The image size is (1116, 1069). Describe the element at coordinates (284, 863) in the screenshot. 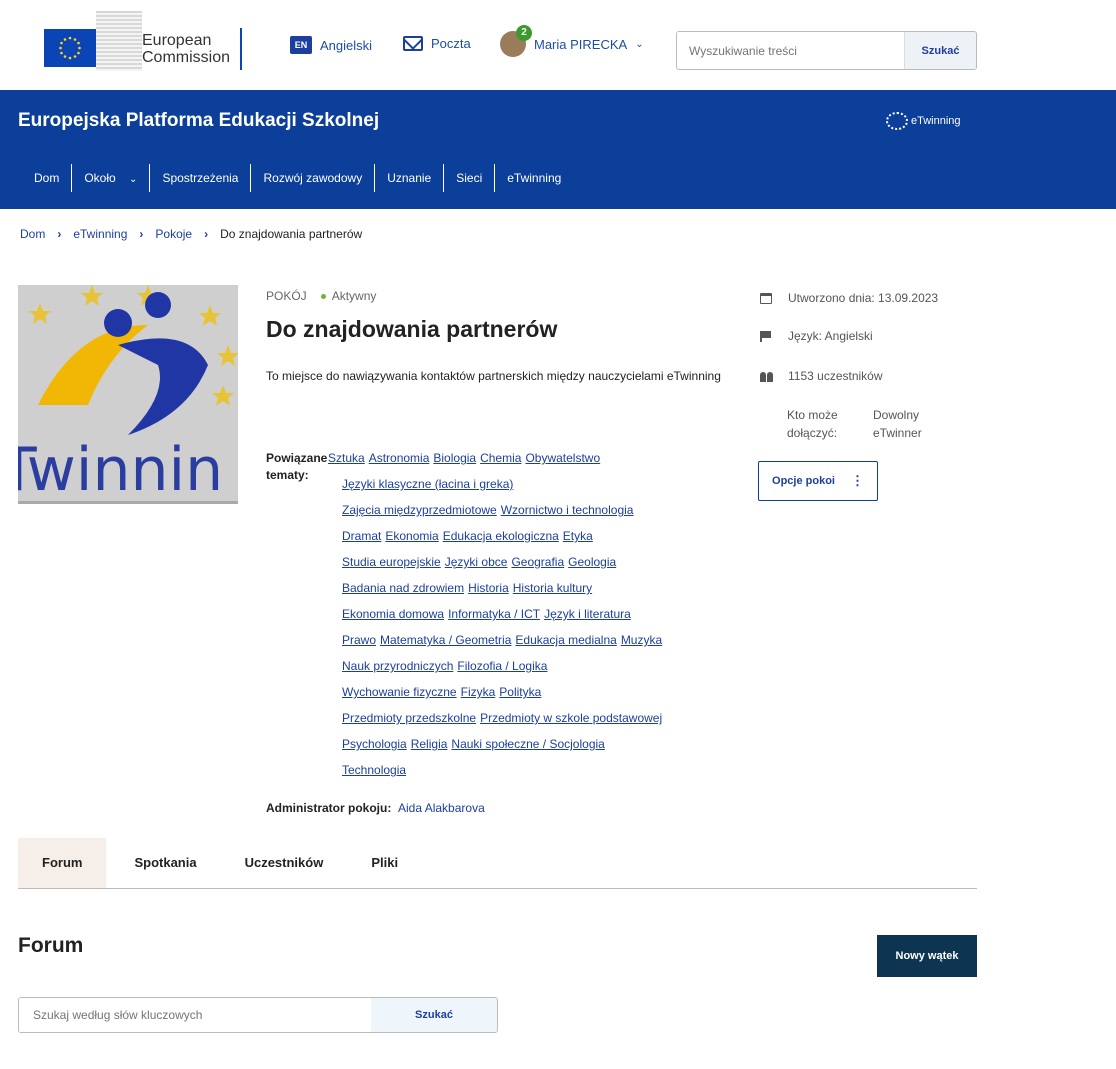

I see `tab-uczestnikow: Uczestników` at that location.